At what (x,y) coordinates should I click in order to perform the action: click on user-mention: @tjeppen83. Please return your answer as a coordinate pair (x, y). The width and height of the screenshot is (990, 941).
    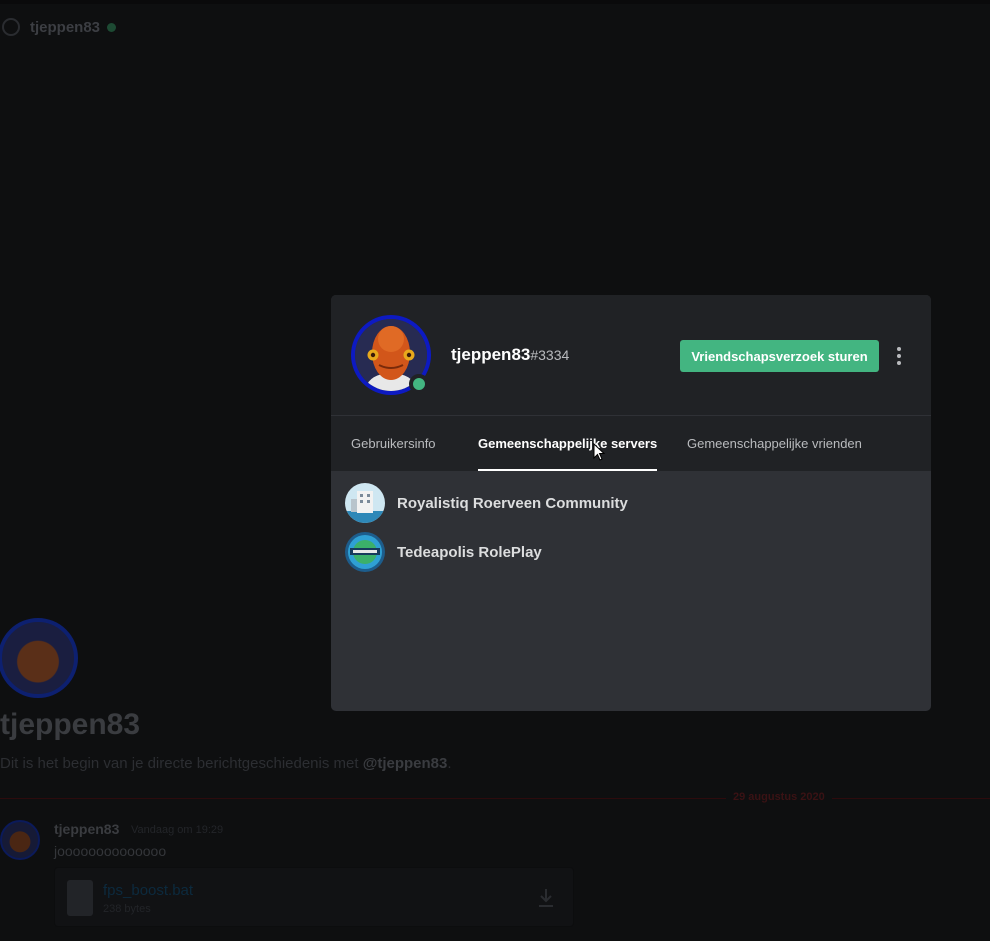
    Looking at the image, I should click on (405, 763).